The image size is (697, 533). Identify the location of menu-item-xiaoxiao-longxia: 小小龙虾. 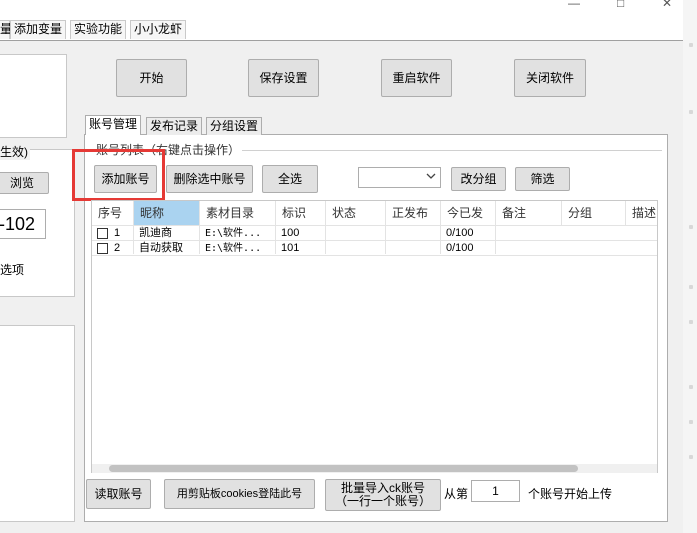
(158, 29).